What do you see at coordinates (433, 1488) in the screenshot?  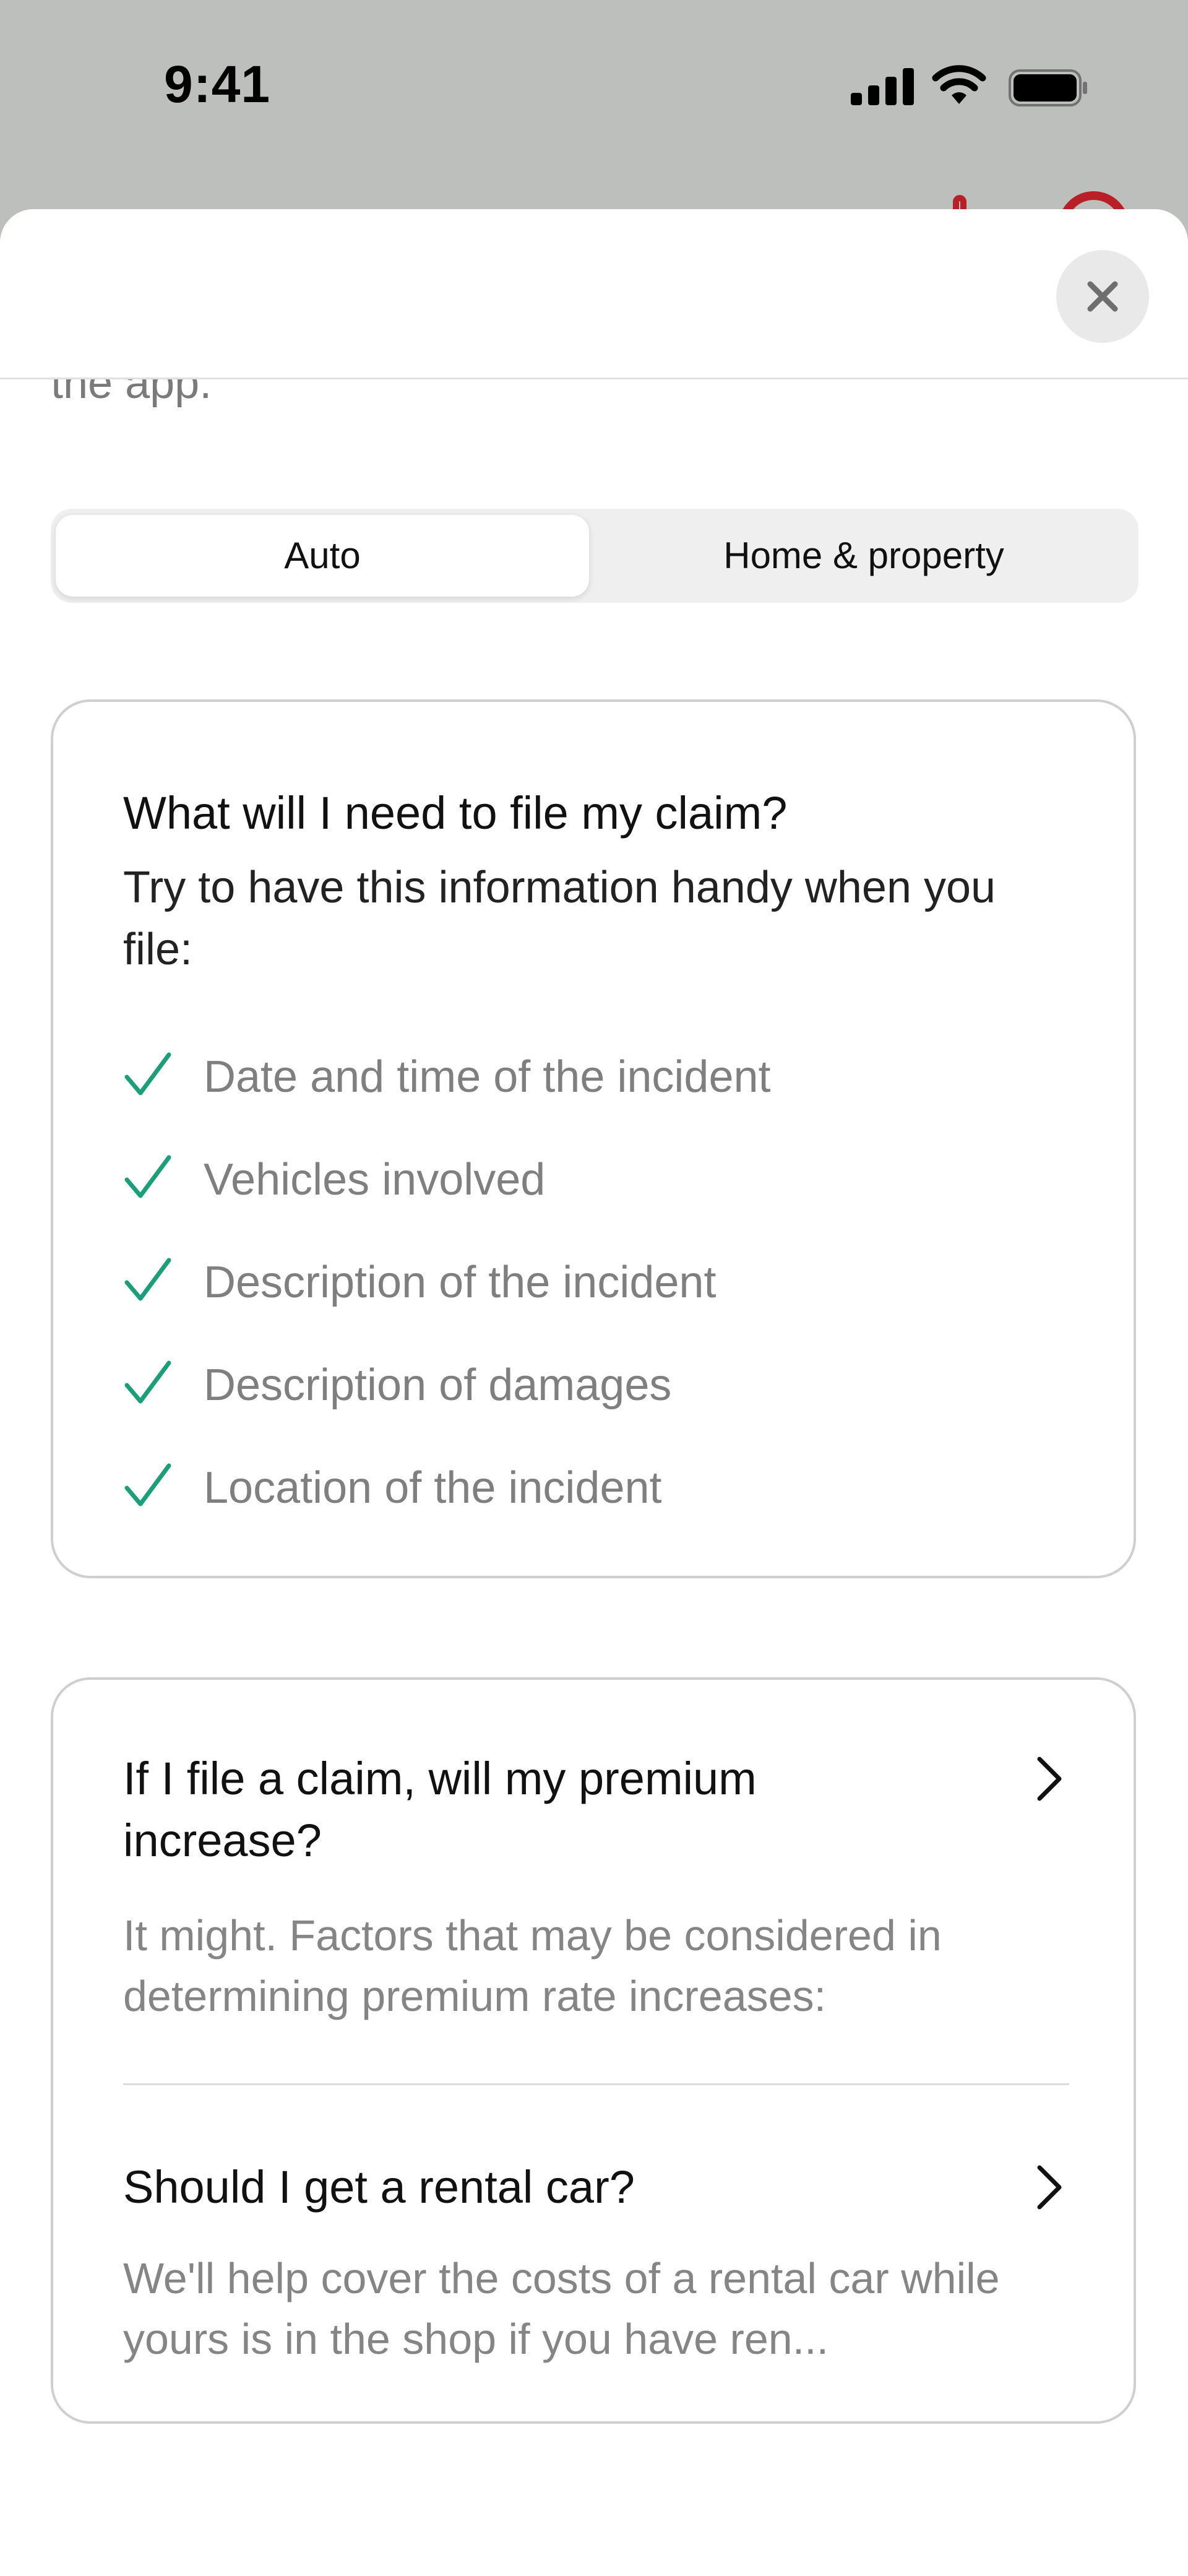 I see `checklist-item-label: Location of the incident` at bounding box center [433, 1488].